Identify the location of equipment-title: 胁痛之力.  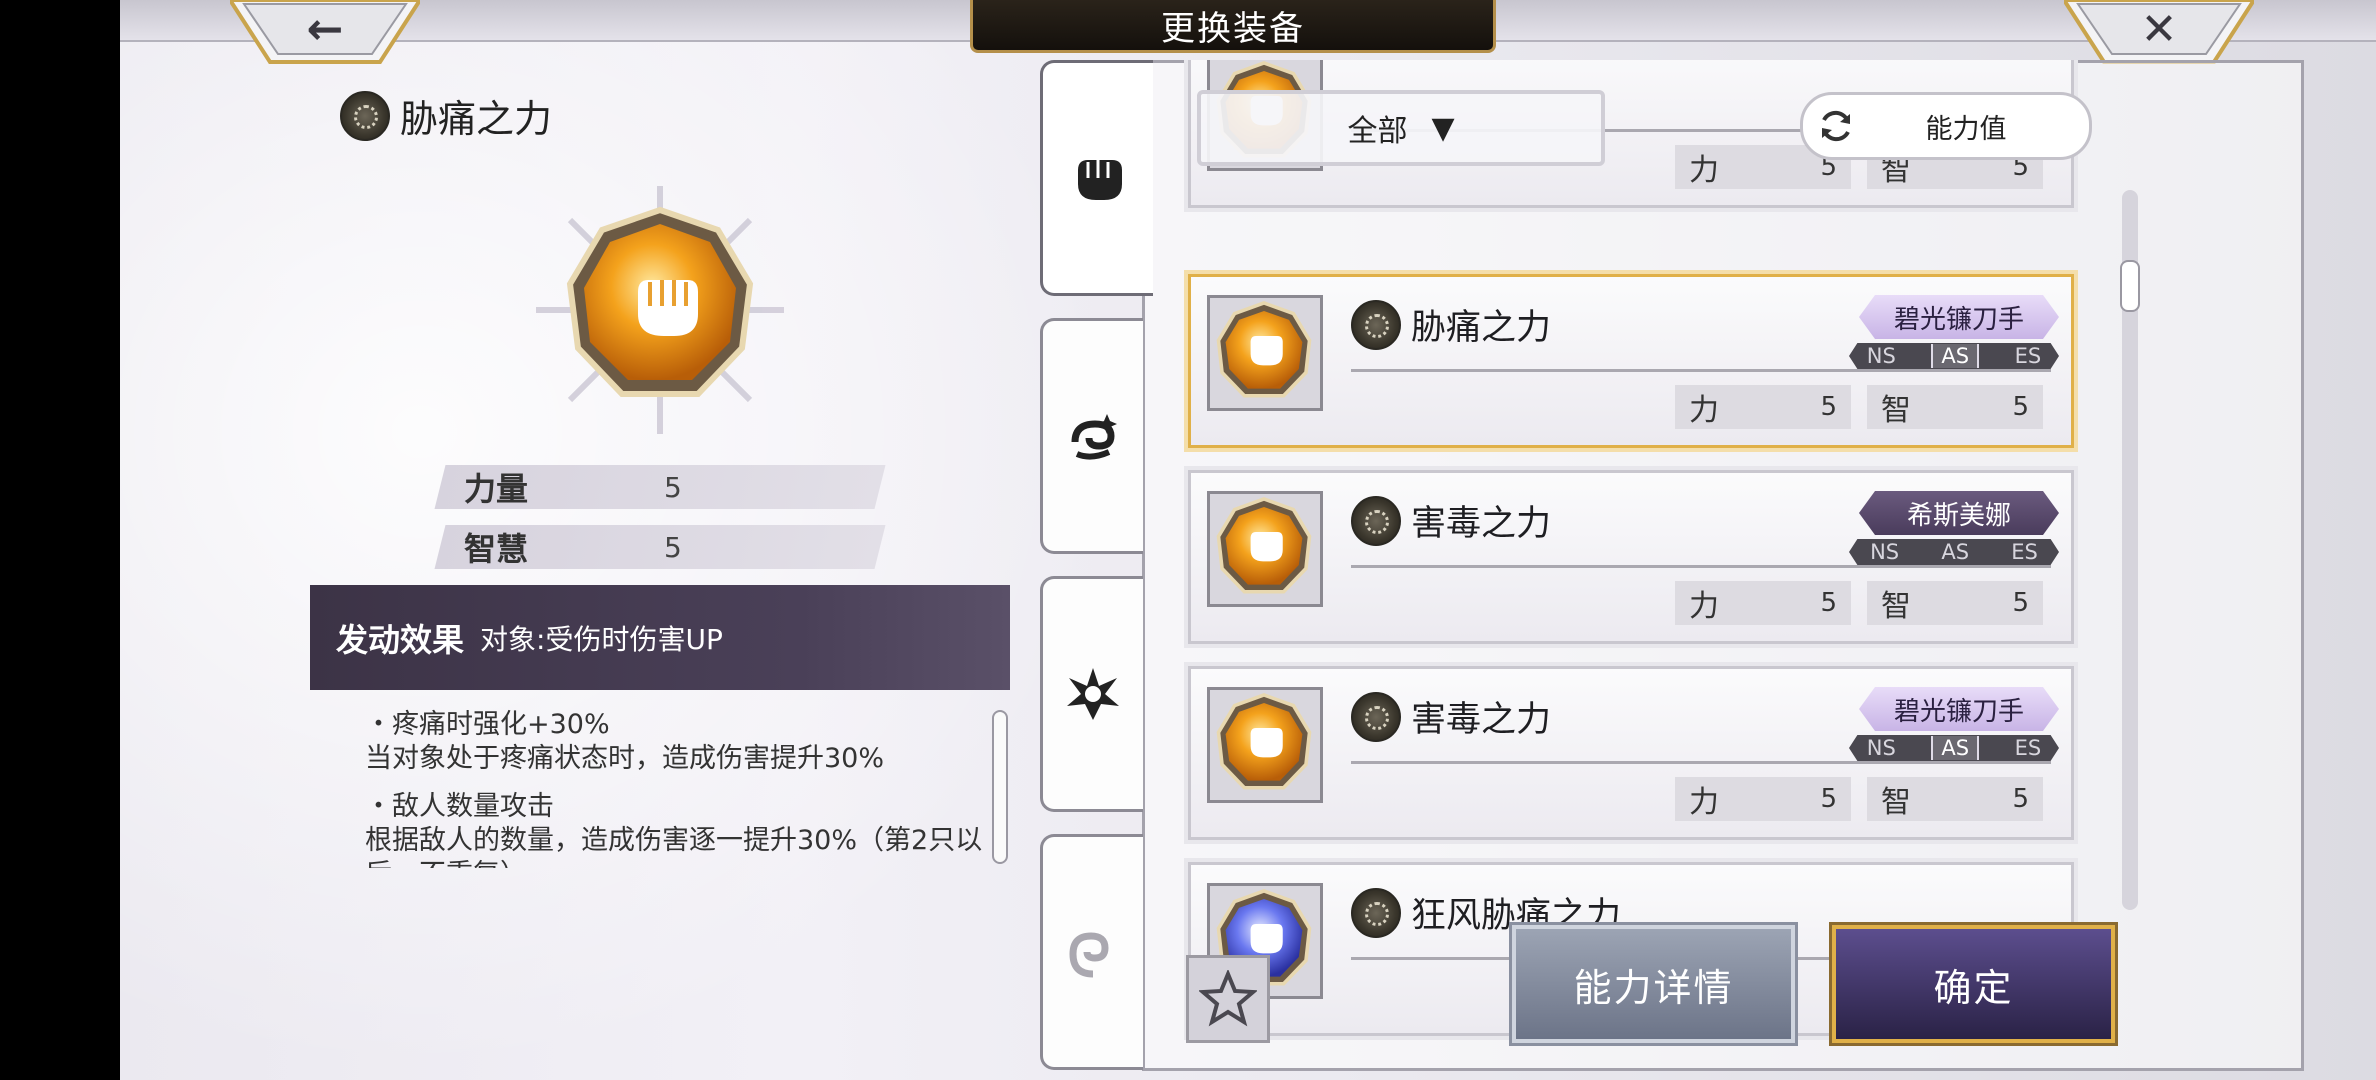
(446, 115).